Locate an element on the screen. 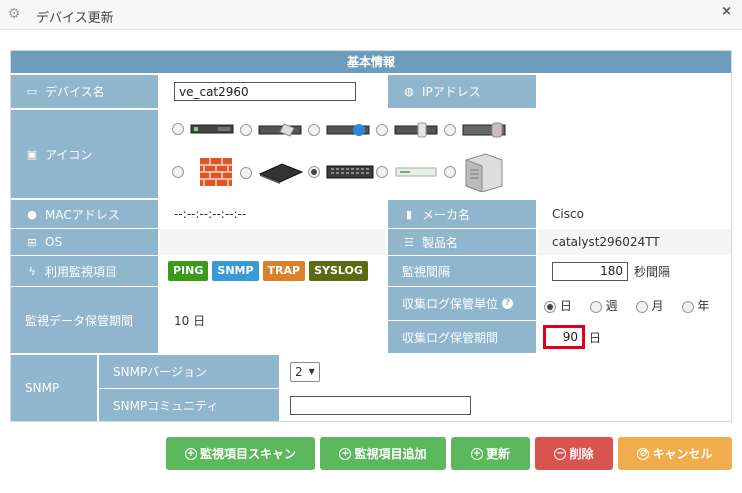  device-server-chassis-icon is located at coordinates (484, 172).